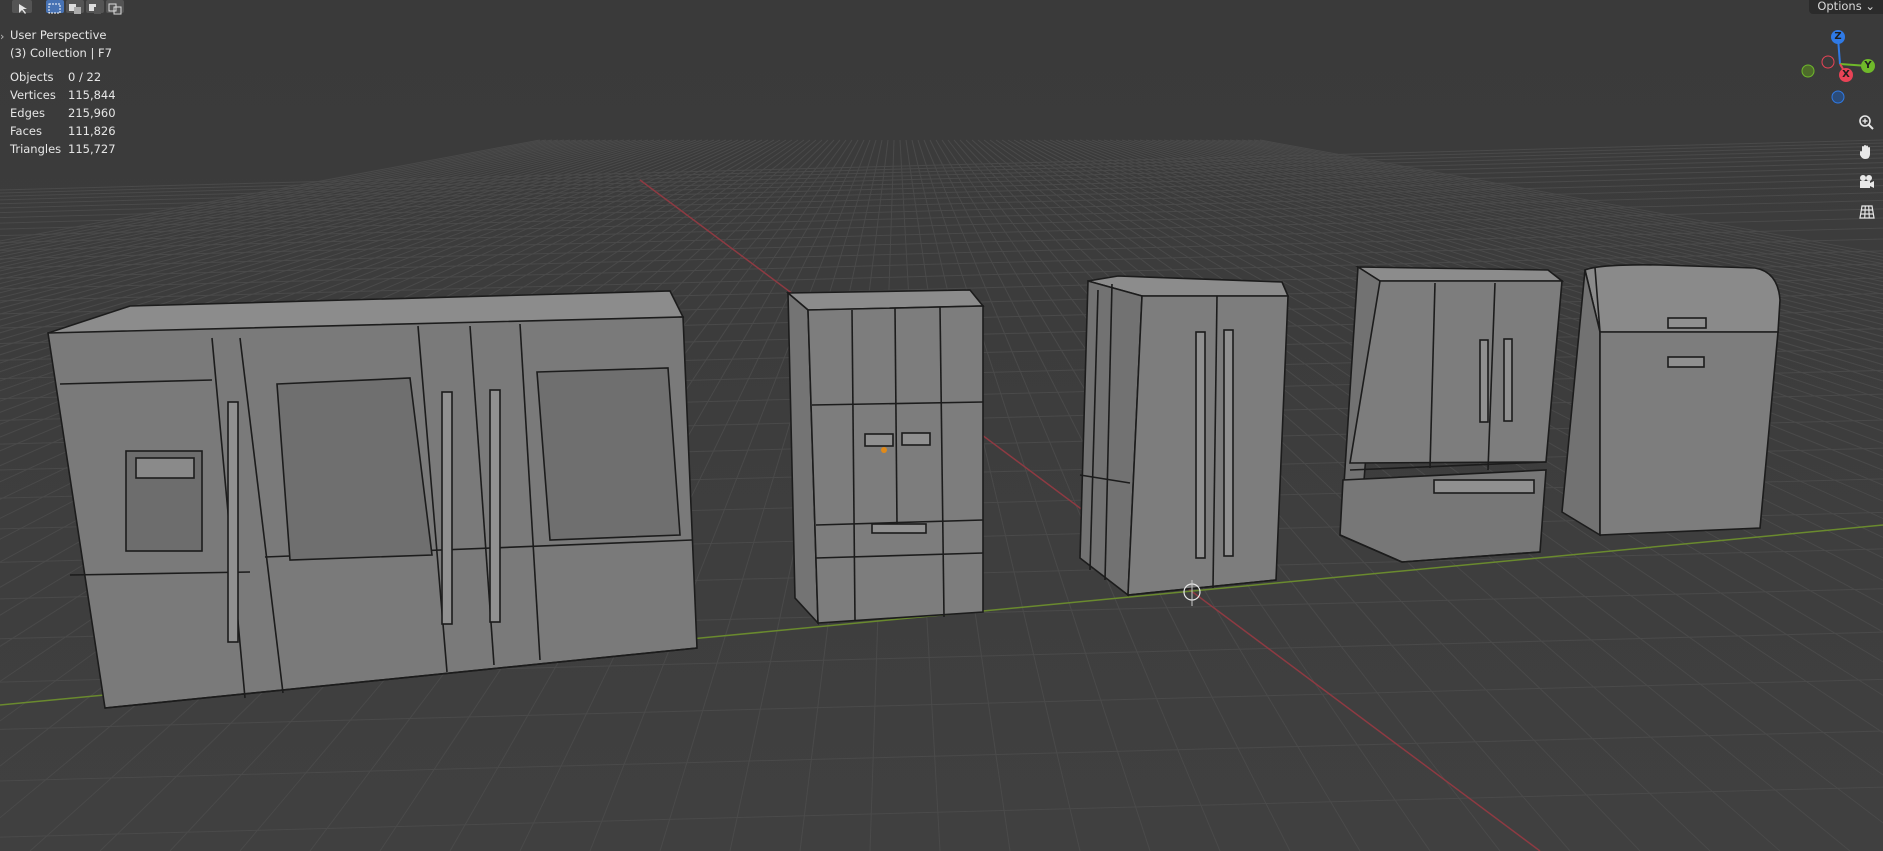  I want to click on mode-intersect-icon, so click(115, 9).